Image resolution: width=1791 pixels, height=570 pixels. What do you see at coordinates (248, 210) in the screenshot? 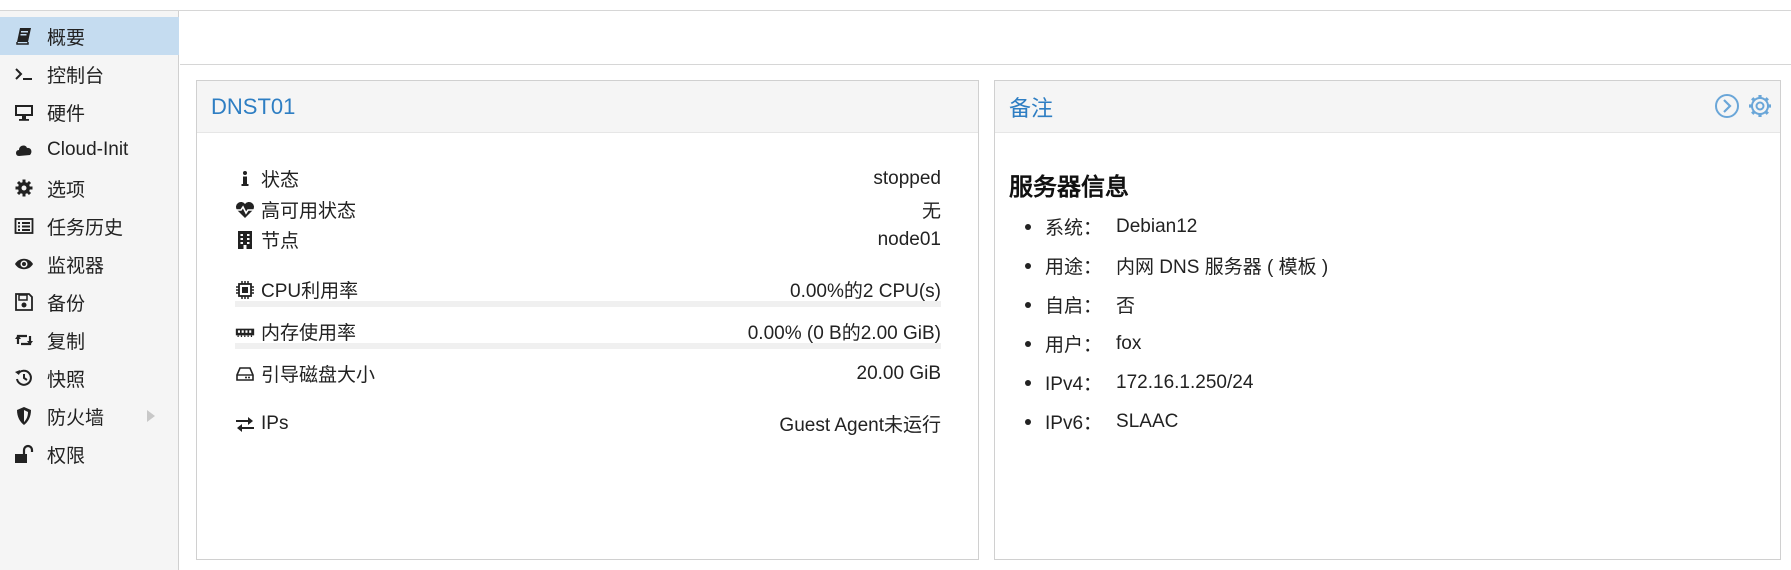
I see `heartbeat-icon` at bounding box center [248, 210].